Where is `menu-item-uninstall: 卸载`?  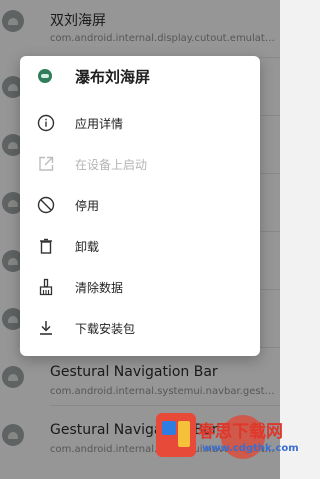 menu-item-uninstall: 卸载 is located at coordinates (140, 246).